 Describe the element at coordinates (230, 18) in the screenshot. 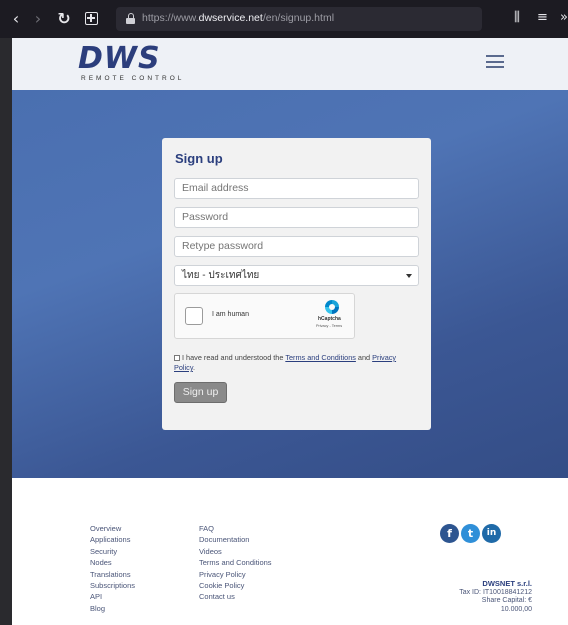

I see `url-host: dwservice.net` at that location.